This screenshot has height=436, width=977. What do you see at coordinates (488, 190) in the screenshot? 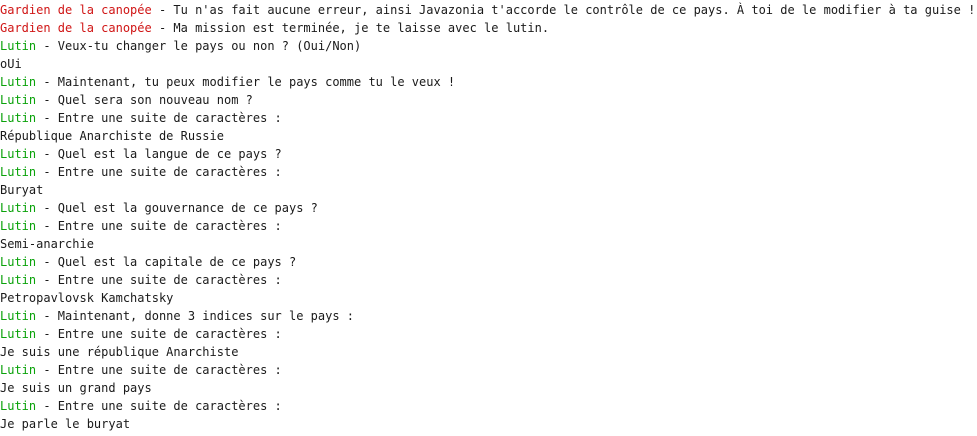
I see `console-line: Buryat` at bounding box center [488, 190].